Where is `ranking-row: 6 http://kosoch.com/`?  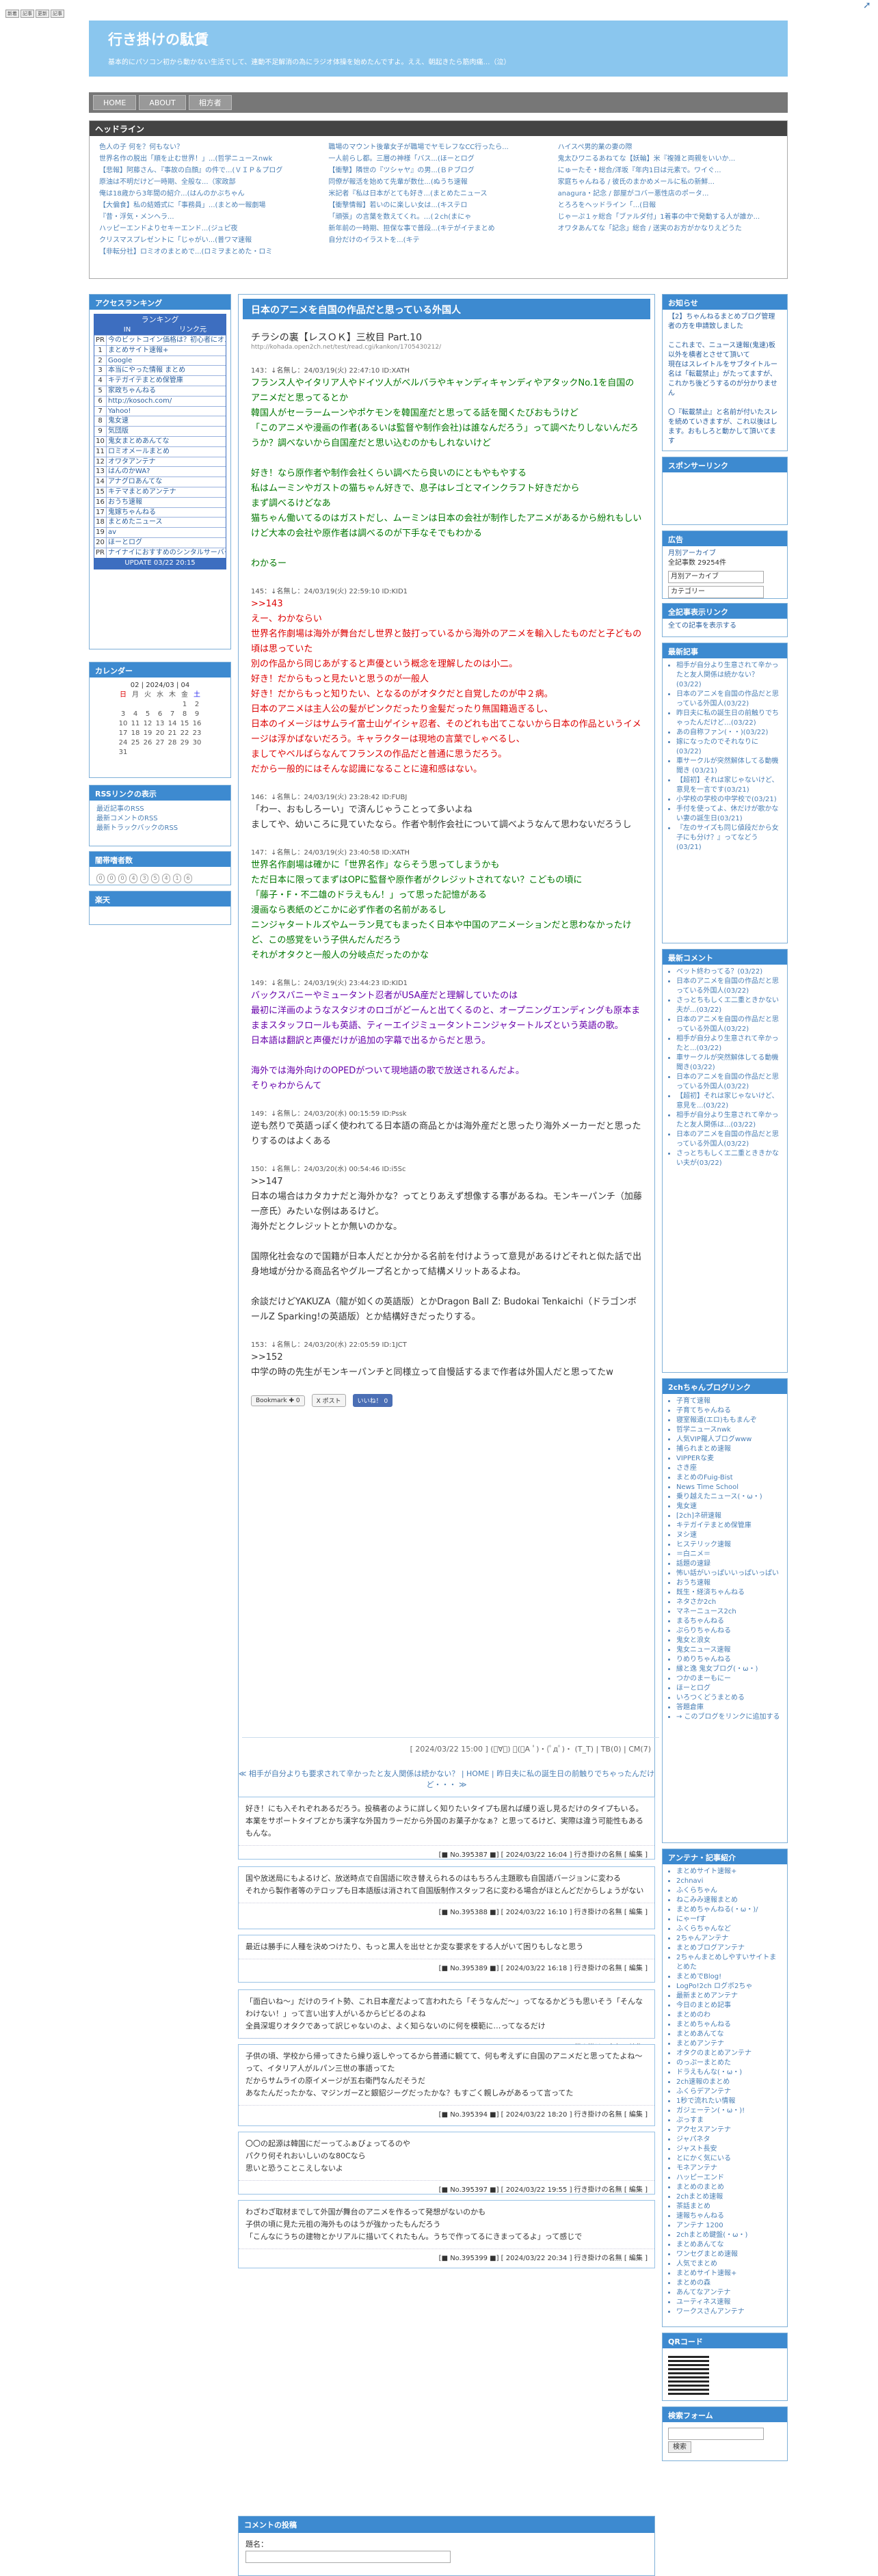 ranking-row: 6 http://kosoch.com/ is located at coordinates (160, 400).